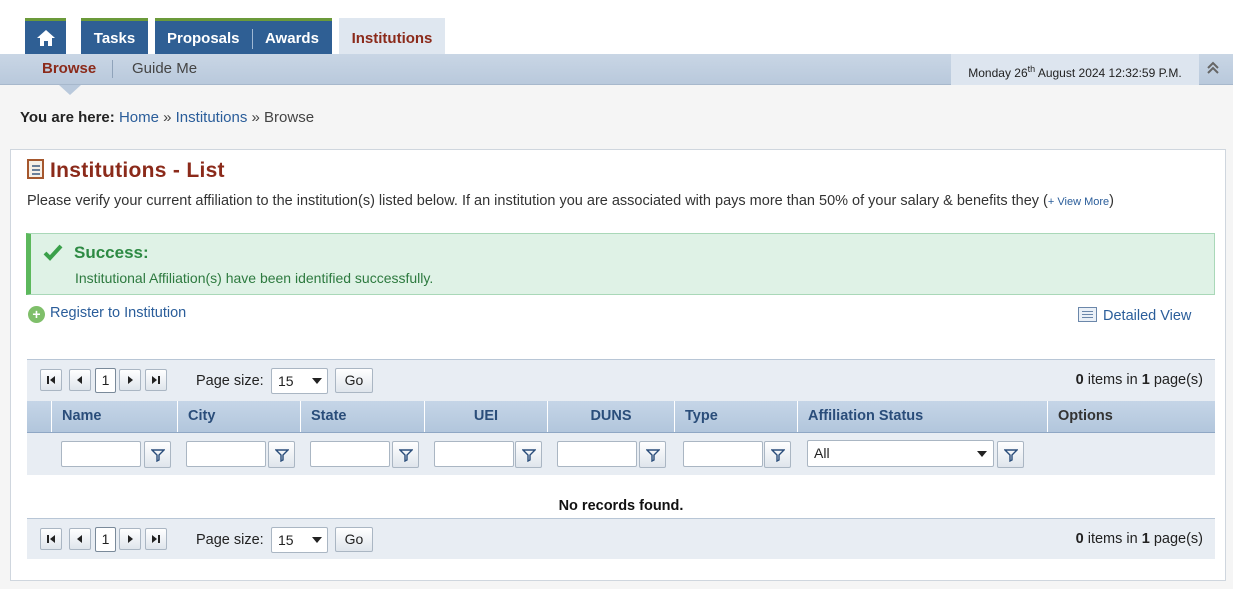  Describe the element at coordinates (114, 36) in the screenshot. I see `tab-tasks: Tasks` at that location.